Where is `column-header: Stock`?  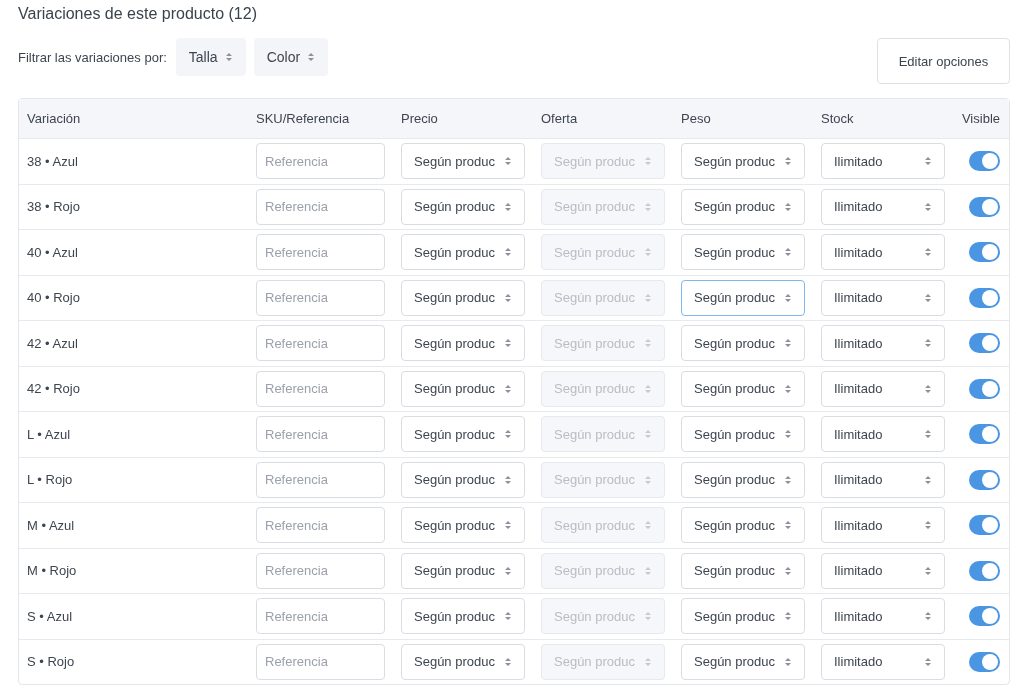
column-header: Stock is located at coordinates (837, 118).